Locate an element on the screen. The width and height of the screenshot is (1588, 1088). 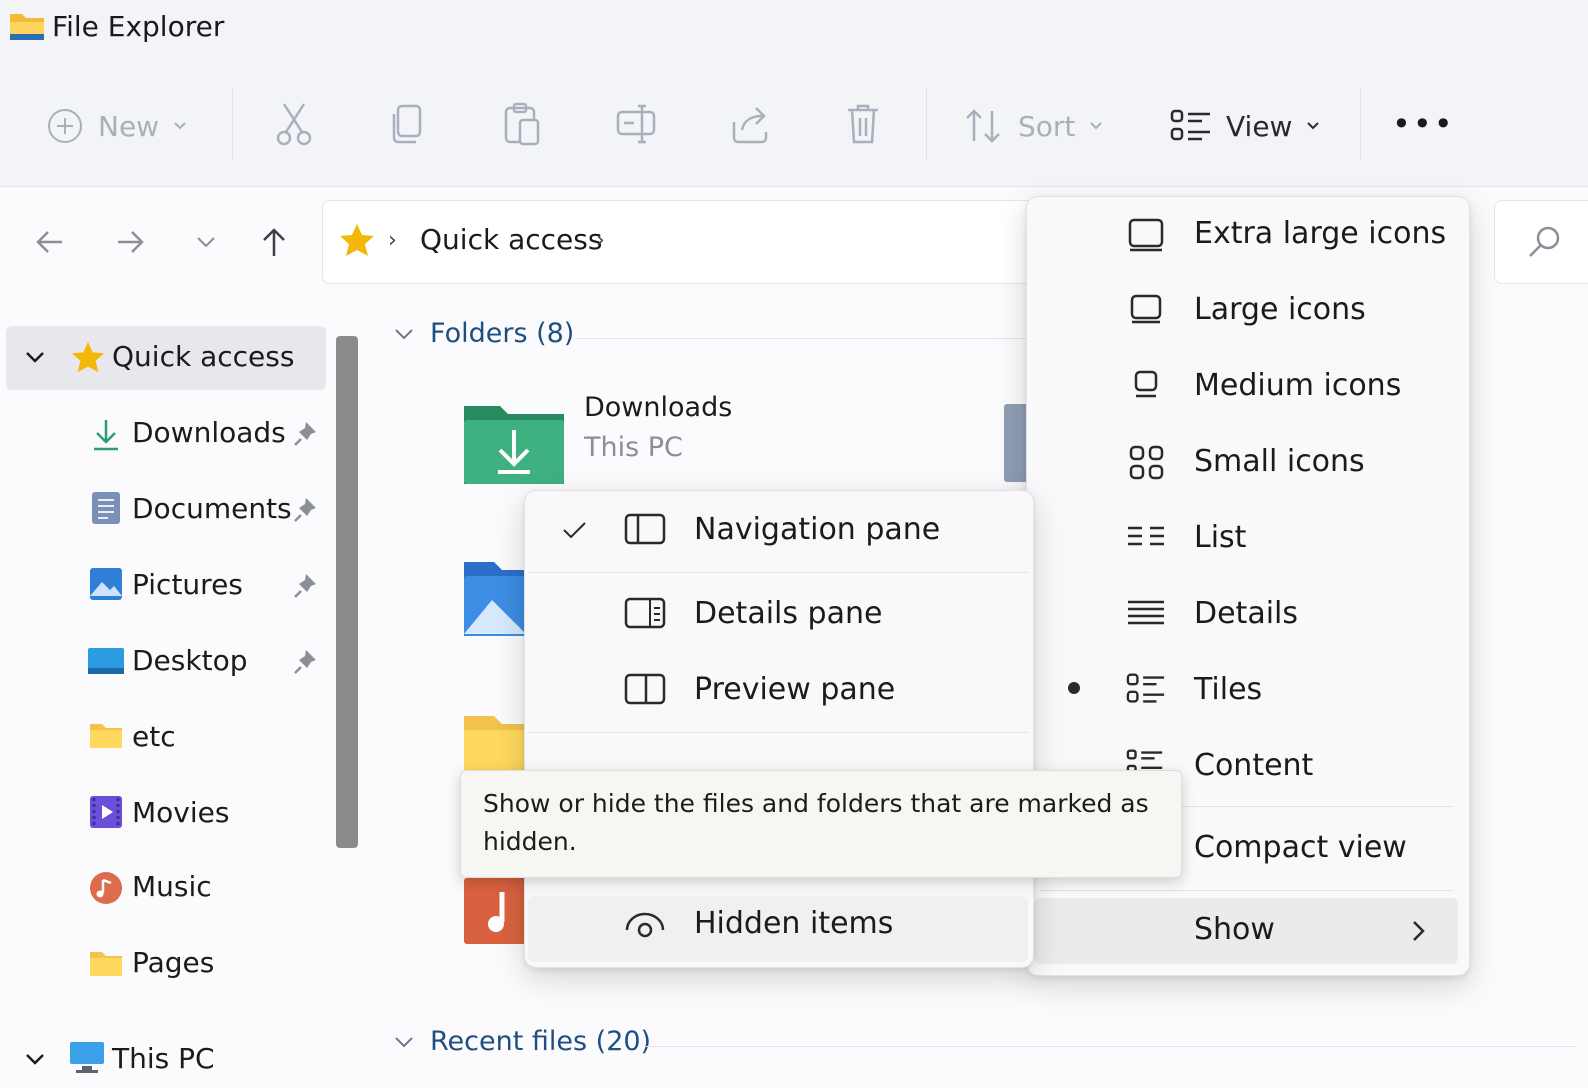
sidebar-item-pictures: Pictures is located at coordinates (187, 584).